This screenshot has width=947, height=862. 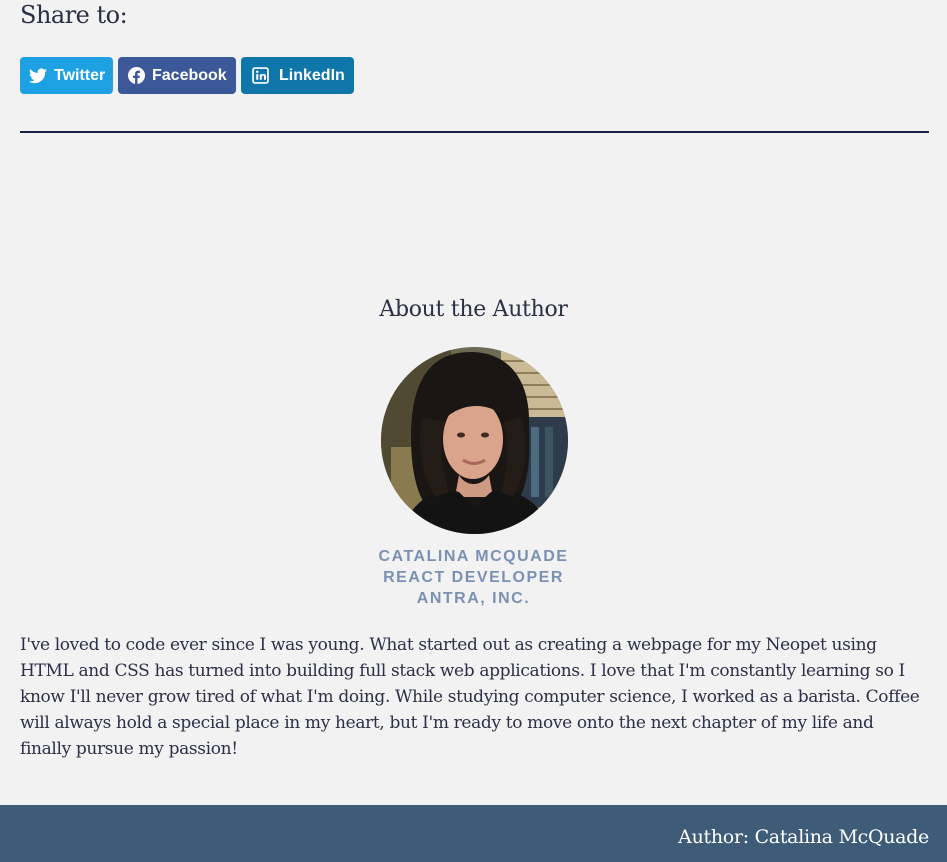 I want to click on twitter-share-button: Twitter, so click(x=66, y=75).